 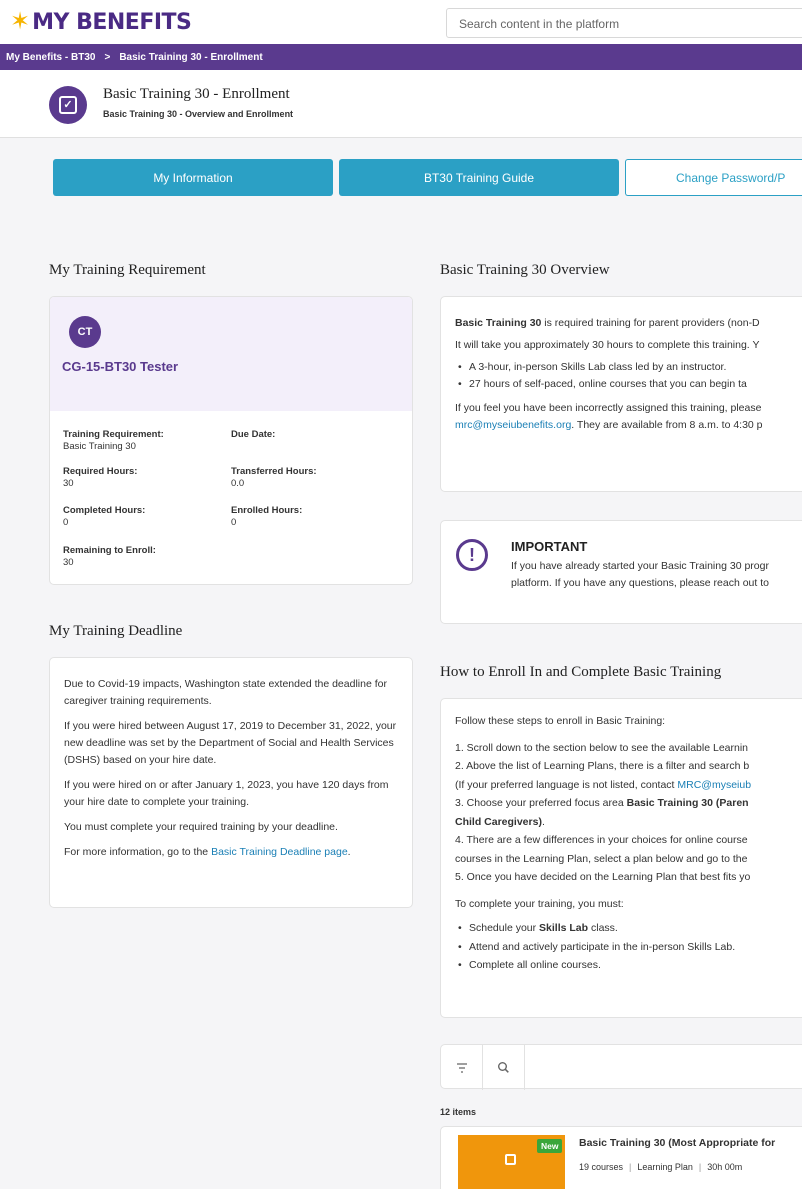 What do you see at coordinates (603, 928) in the screenshot?
I see `complete-item-suffix: class.` at bounding box center [603, 928].